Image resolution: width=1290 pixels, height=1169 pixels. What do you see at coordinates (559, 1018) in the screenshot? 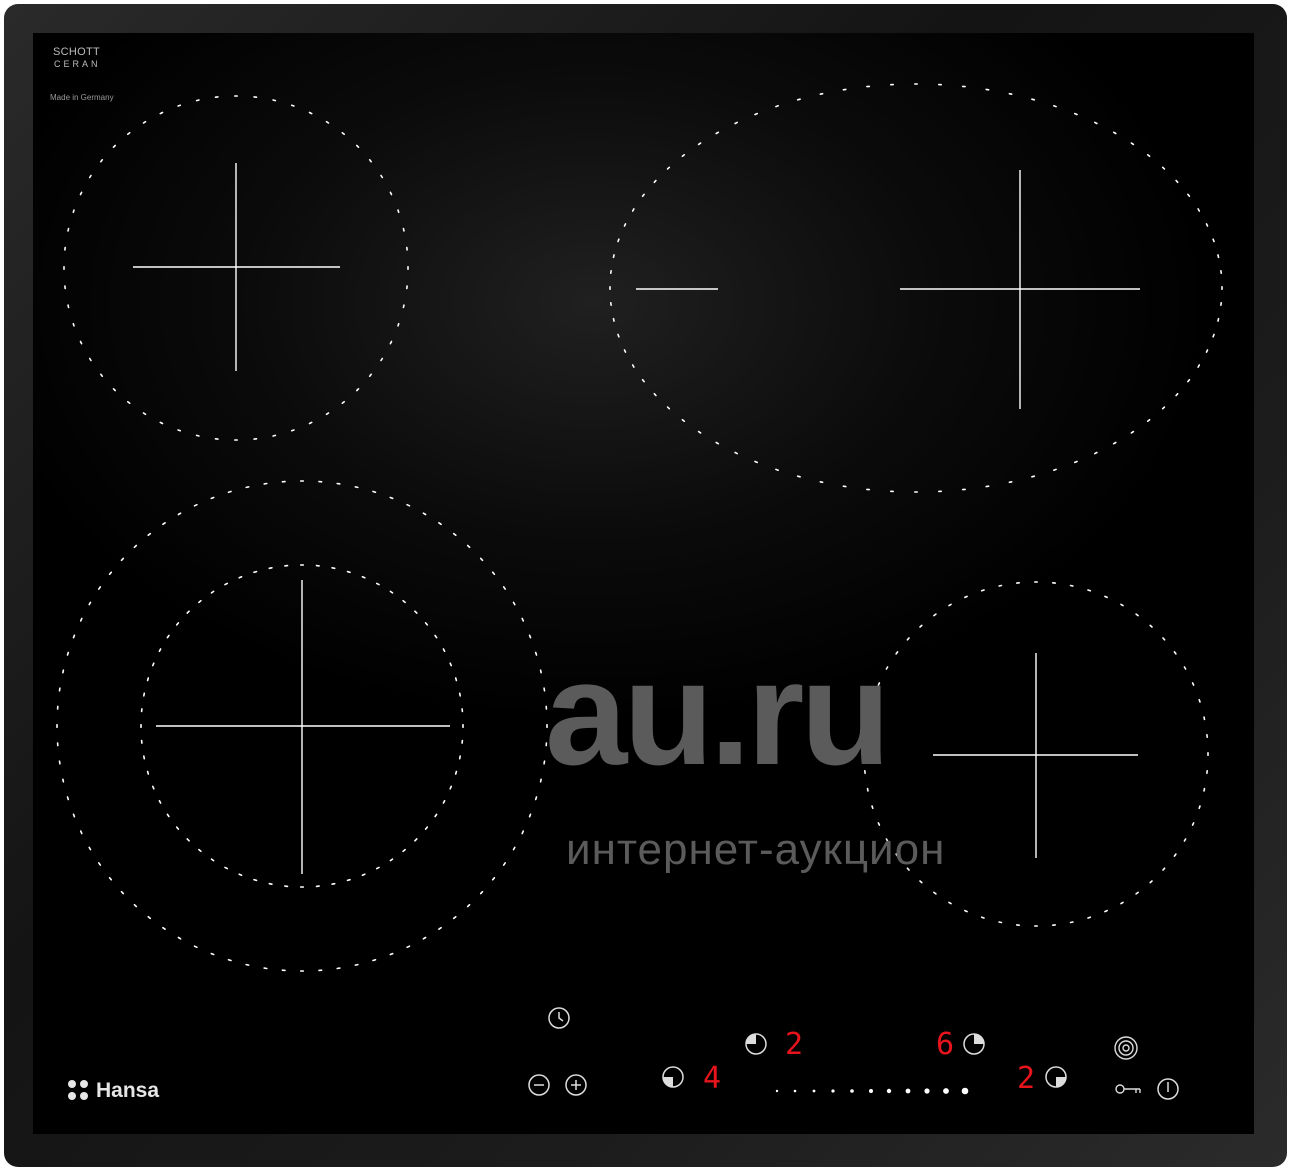
I see `clock-icon` at bounding box center [559, 1018].